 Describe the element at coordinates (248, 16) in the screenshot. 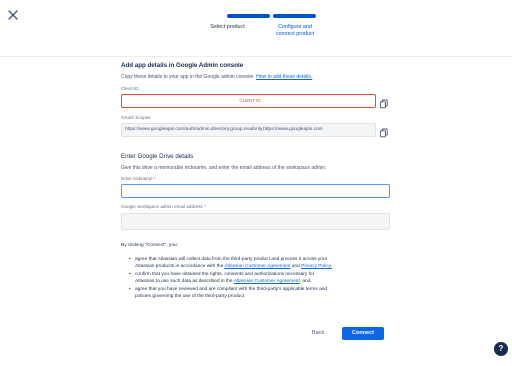

I see `step-progress-select-product` at that location.